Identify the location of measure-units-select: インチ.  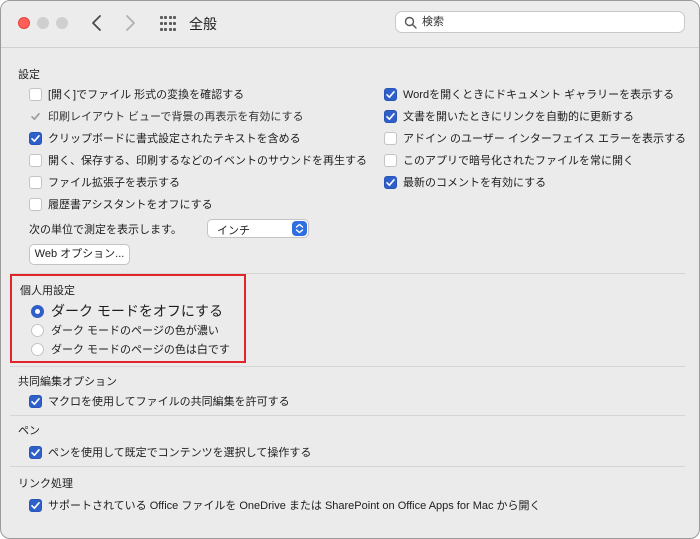
(258, 228).